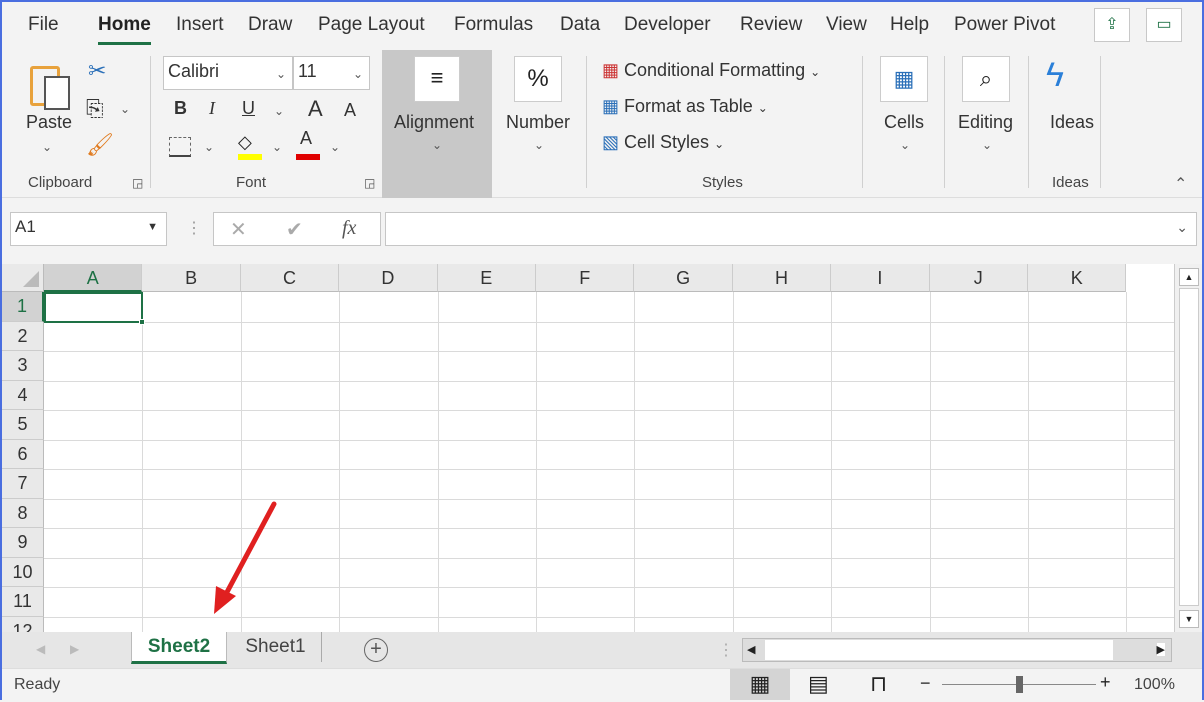  Describe the element at coordinates (751, 649) in the screenshot. I see `scroll-left-icon: ◀` at that location.